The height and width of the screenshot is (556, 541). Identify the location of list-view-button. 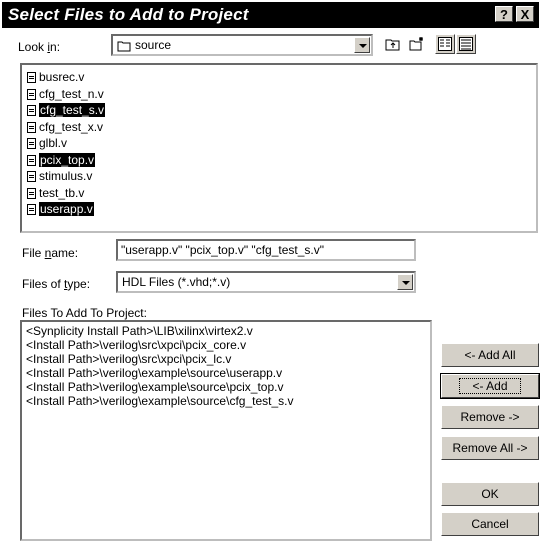
(445, 44).